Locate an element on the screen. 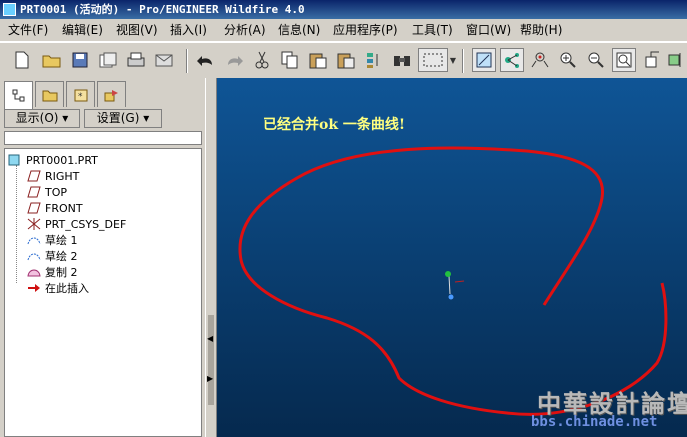  new-file-icon is located at coordinates (22, 60).